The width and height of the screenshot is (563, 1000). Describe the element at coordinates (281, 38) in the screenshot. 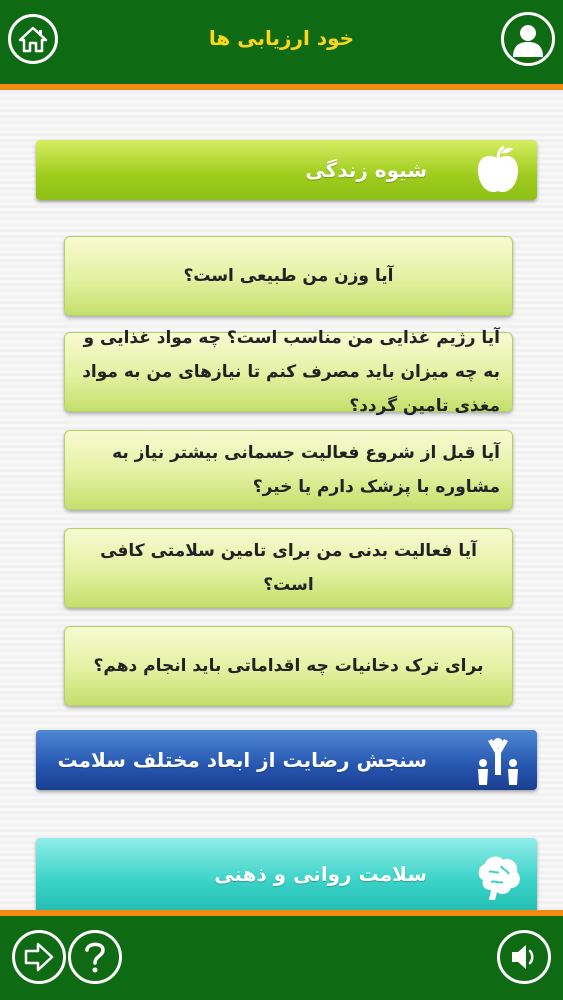

I see `page-title: خود ارزیابی ها` at that location.